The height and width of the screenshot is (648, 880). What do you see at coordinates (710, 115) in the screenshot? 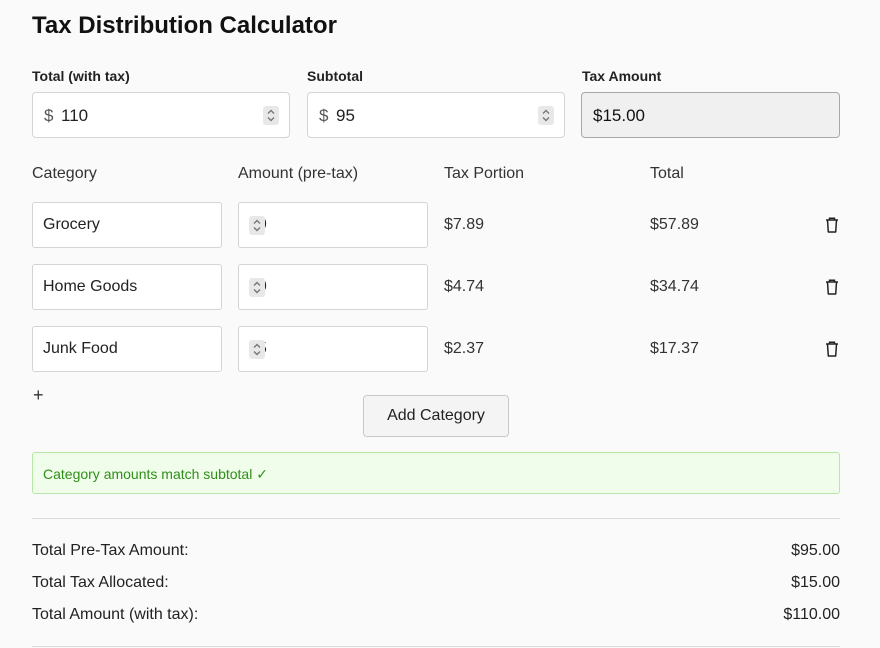
I see `tax-amount-field: $15.00` at bounding box center [710, 115].